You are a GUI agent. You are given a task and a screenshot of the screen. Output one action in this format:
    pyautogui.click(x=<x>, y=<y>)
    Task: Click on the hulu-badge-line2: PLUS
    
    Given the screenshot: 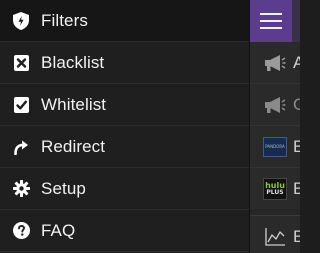 What is the action you would take?
    pyautogui.click(x=275, y=192)
    